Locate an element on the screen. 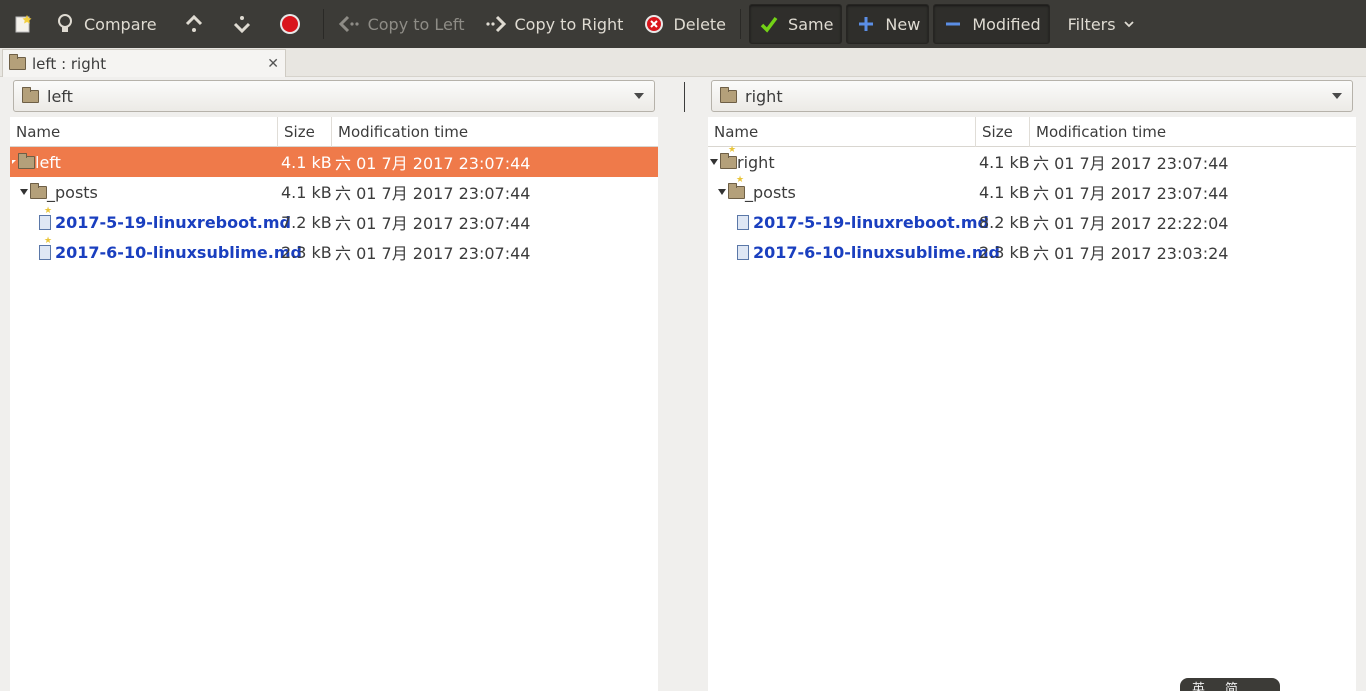 This screenshot has height=691, width=1366. close-icon: ✕ is located at coordinates (273, 64).